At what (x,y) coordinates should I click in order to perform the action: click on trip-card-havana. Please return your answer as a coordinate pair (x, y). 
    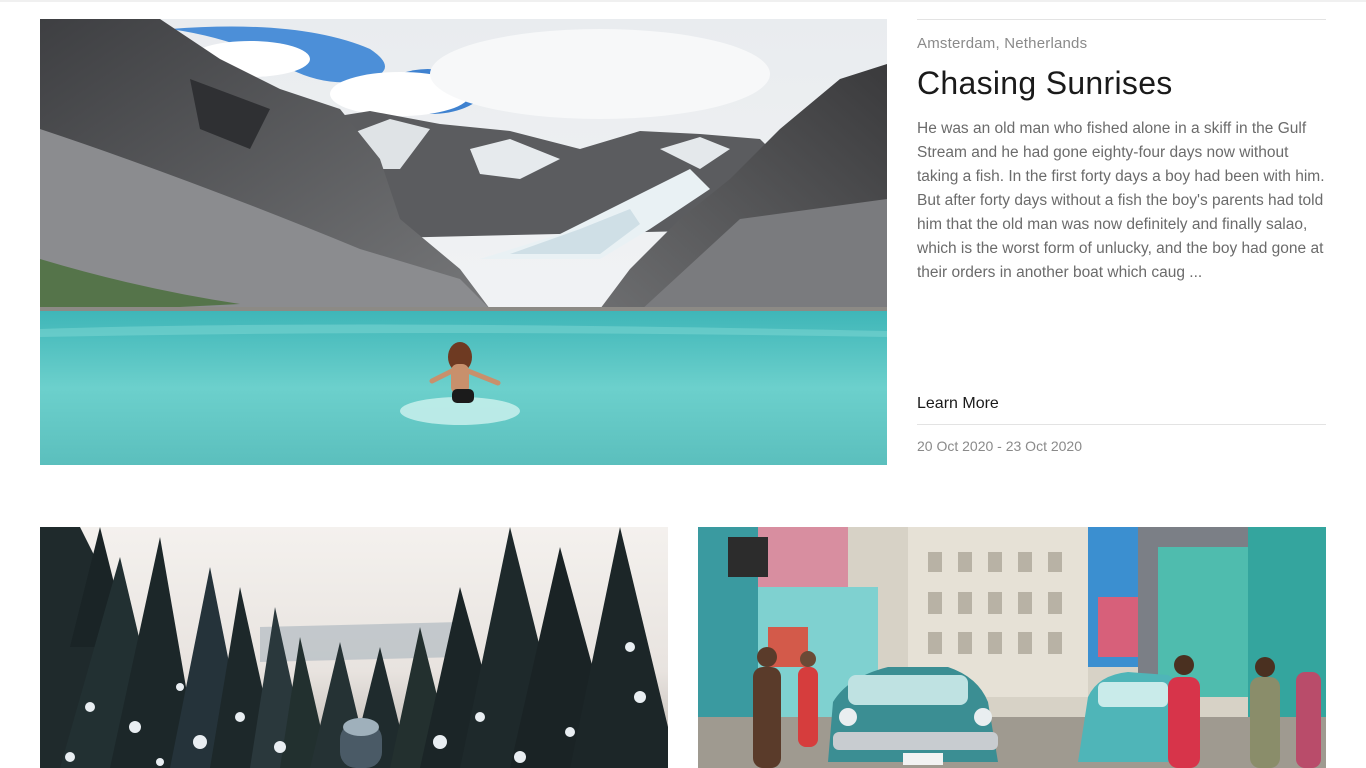
    Looking at the image, I should click on (1012, 647).